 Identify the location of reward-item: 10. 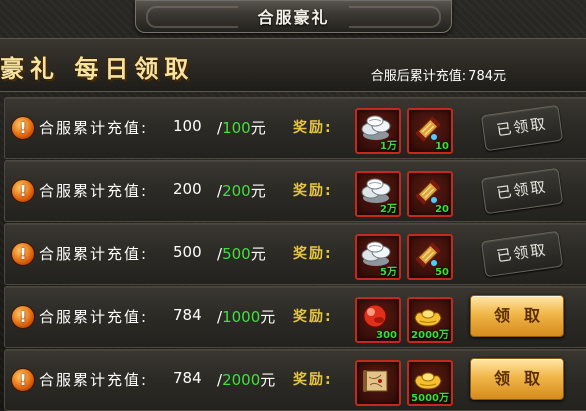
(430, 131).